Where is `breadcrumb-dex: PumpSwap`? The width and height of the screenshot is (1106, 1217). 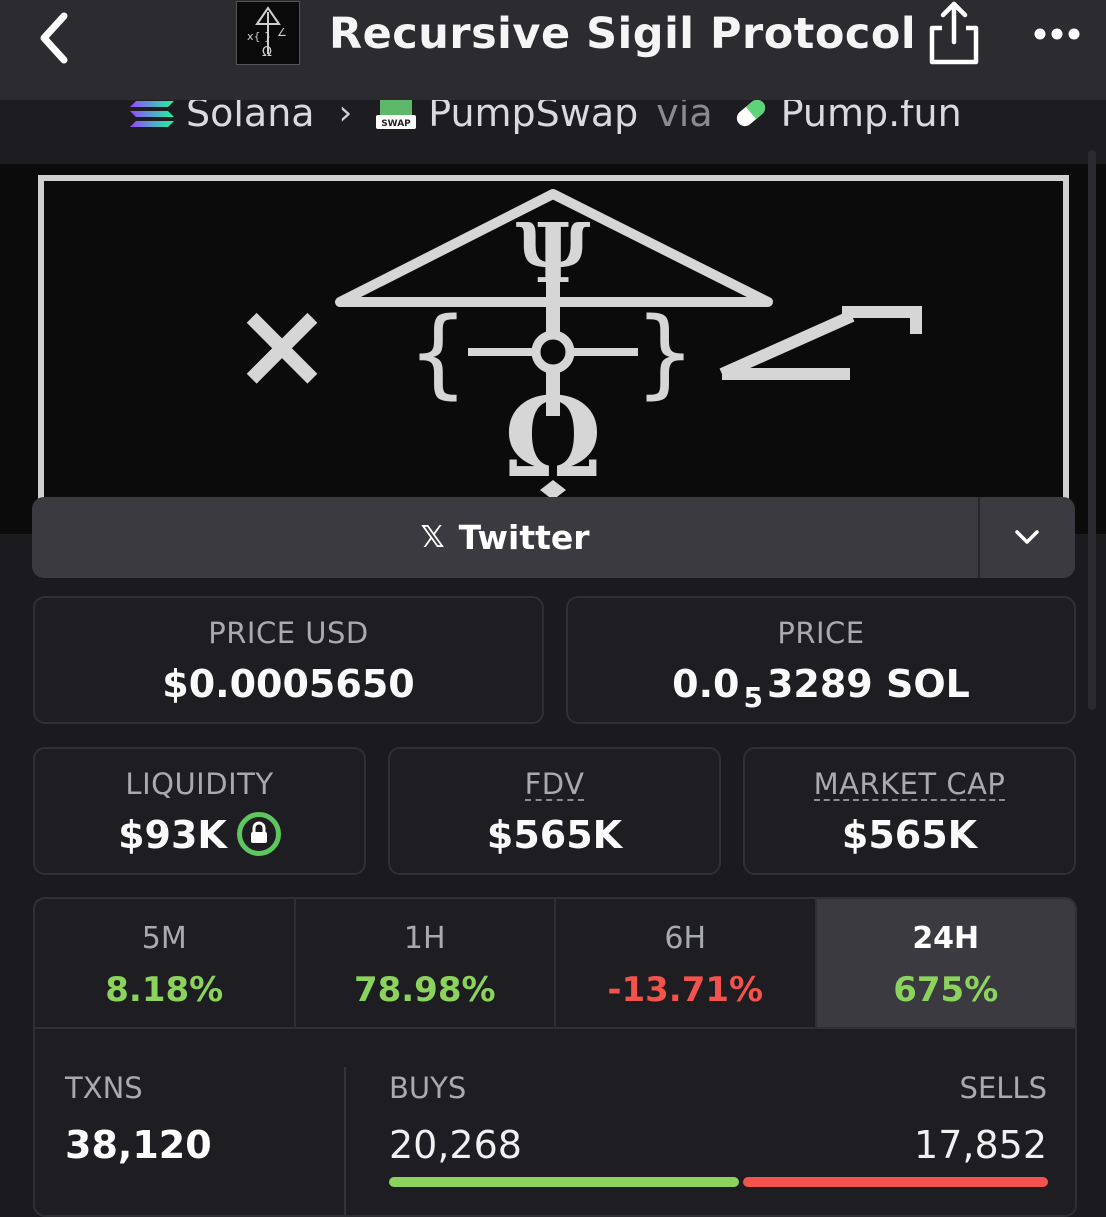 breadcrumb-dex: PumpSwap is located at coordinates (533, 119).